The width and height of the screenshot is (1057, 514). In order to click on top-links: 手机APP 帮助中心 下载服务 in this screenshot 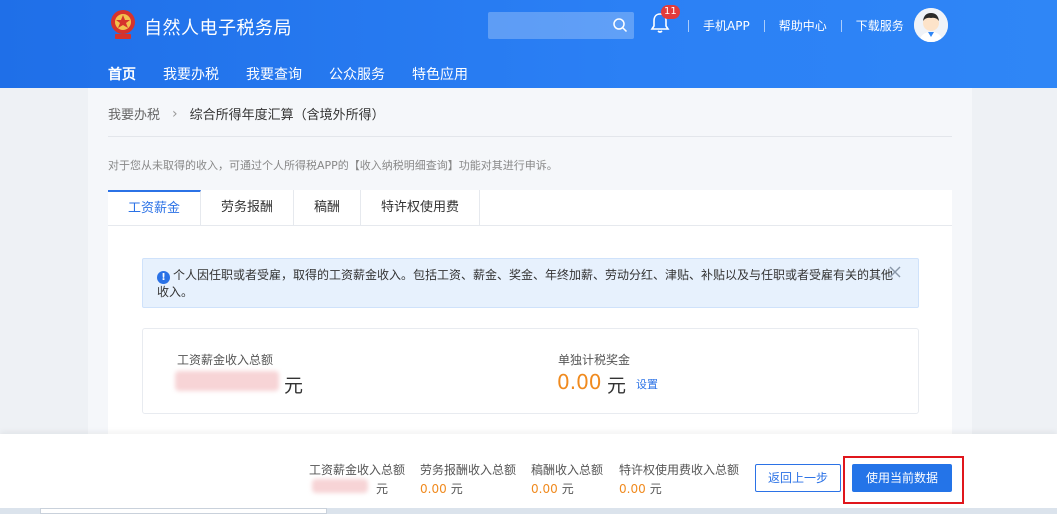, I will do `click(803, 25)`.